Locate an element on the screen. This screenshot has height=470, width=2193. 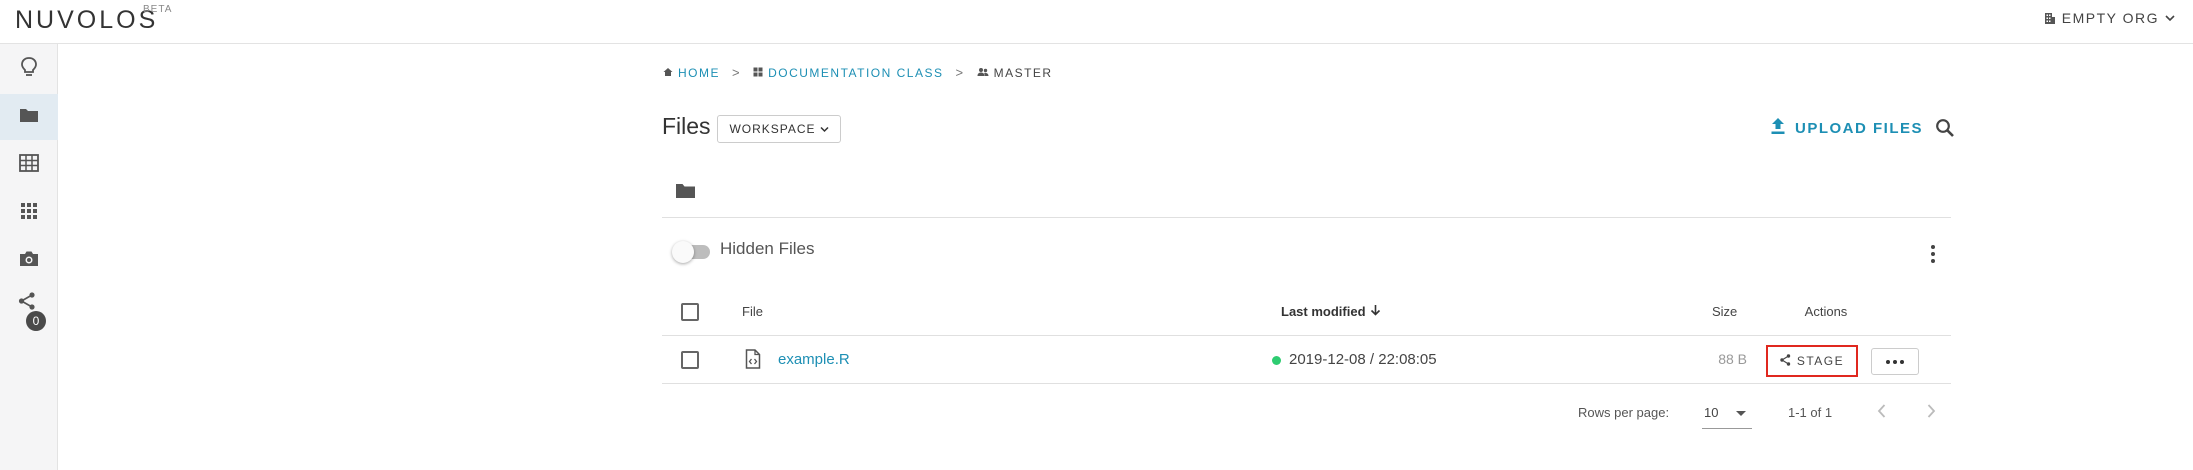
column-header-last-modified: Last modified is located at coordinates (1331, 311).